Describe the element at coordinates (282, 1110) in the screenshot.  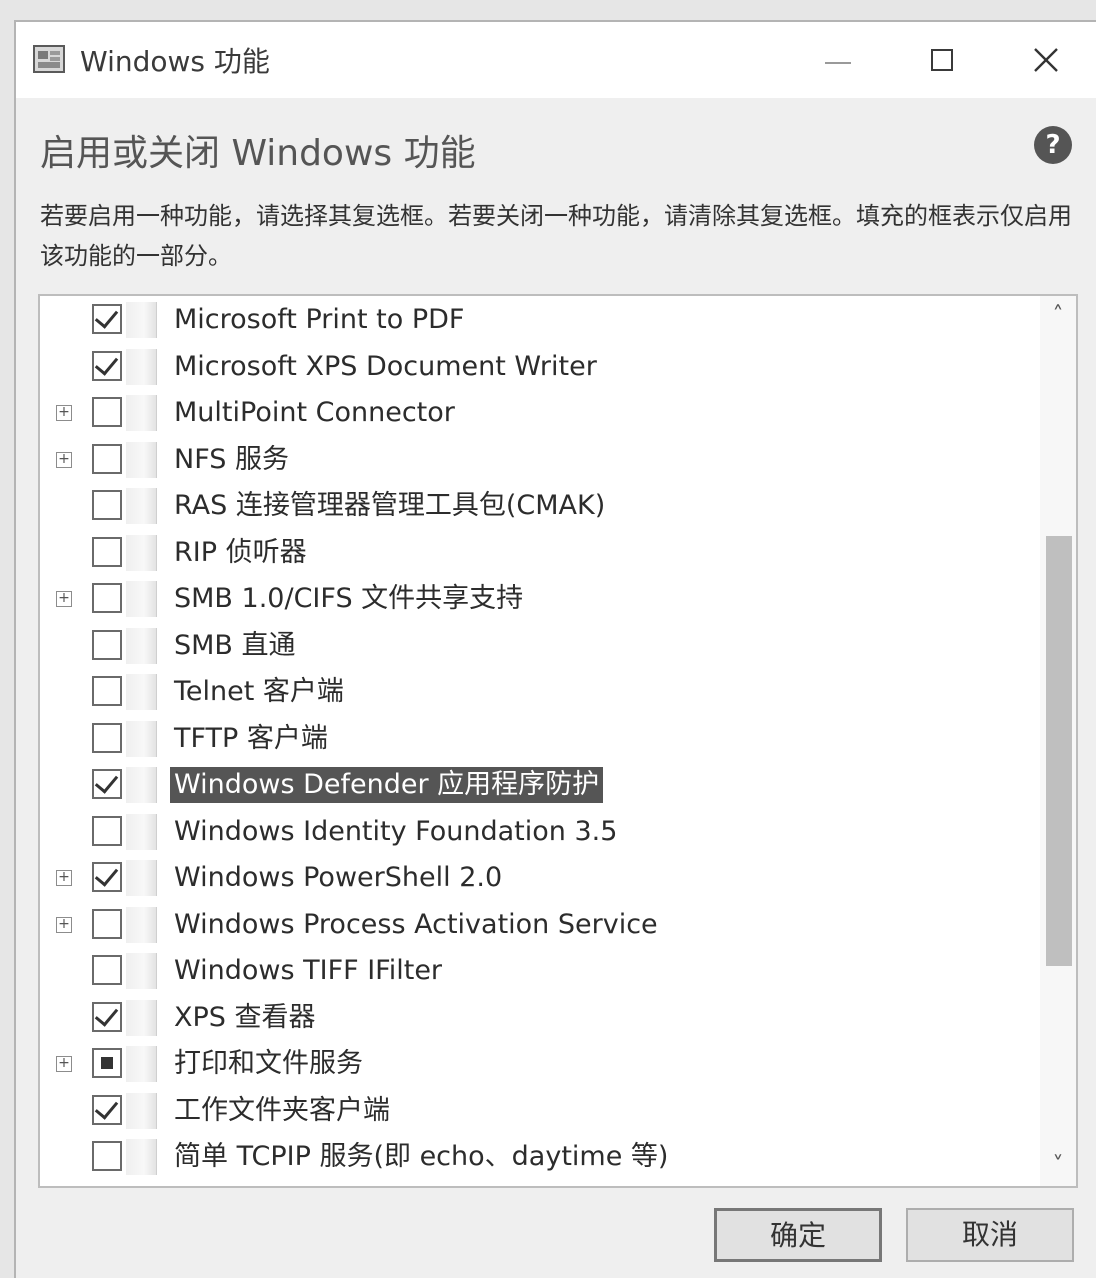
I see `feature-label: 工作文件夹客户端` at that location.